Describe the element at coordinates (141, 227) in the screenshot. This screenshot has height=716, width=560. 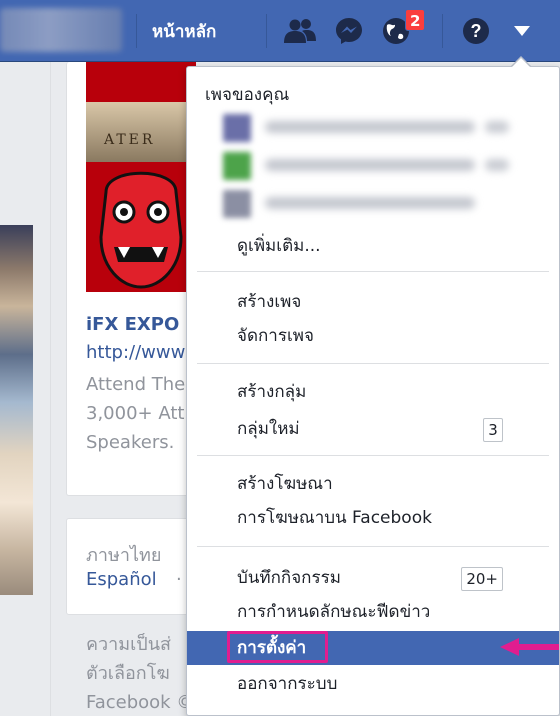
I see `demon-mask-image` at that location.